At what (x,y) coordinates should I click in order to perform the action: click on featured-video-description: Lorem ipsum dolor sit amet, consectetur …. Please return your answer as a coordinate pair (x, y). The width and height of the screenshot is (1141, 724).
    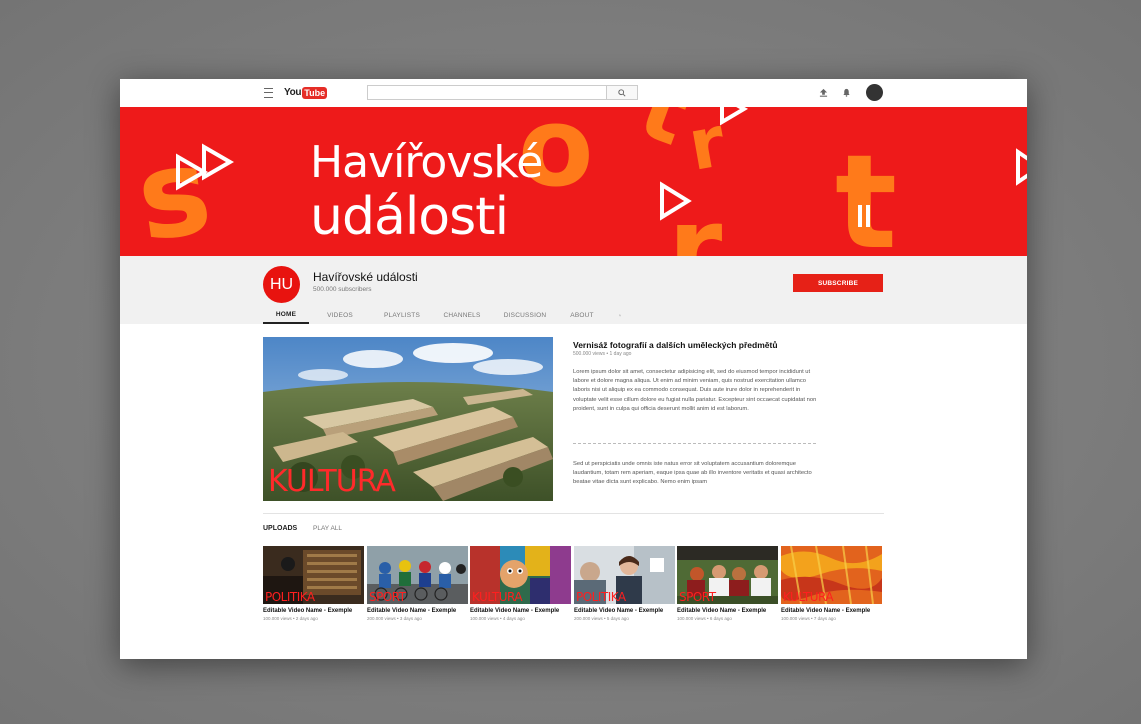
    Looking at the image, I should click on (695, 390).